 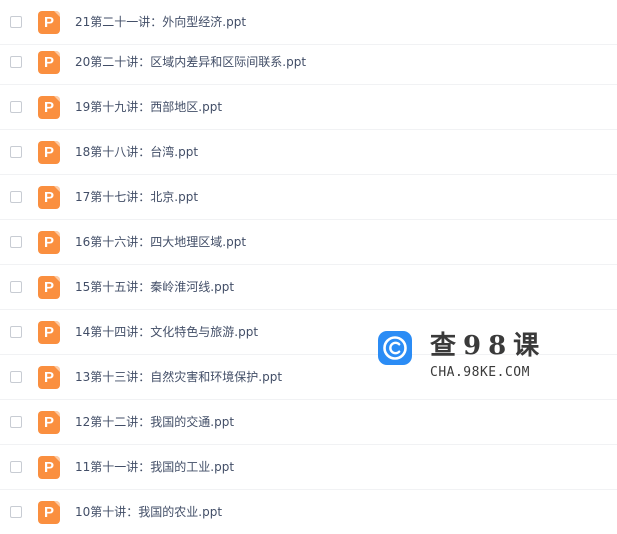 What do you see at coordinates (308, 422) in the screenshot?
I see `file-row: P 12第十二讲：我国的交通.ppt` at bounding box center [308, 422].